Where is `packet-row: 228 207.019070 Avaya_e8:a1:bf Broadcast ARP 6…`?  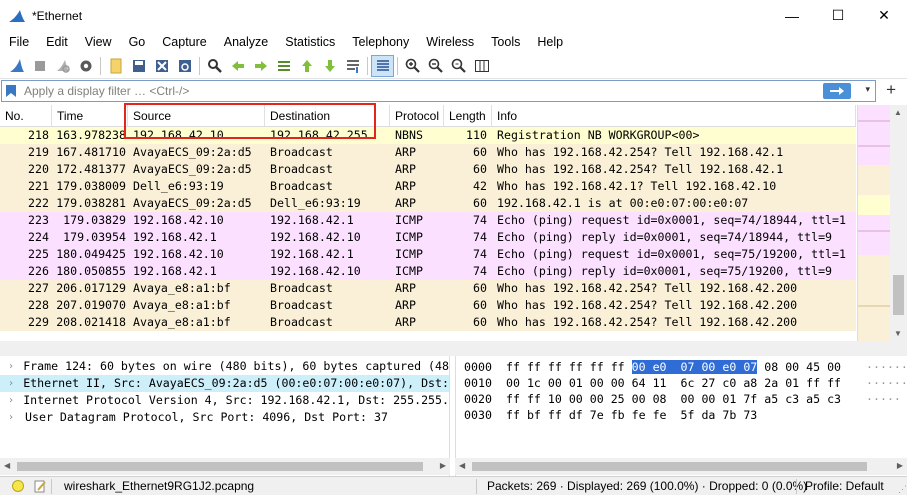 packet-row: 228 207.019070 Avaya_e8:a1:bf Broadcast ARP 6… is located at coordinates (428, 305).